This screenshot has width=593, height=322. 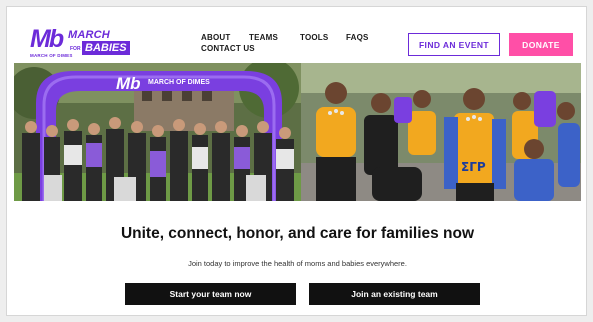 I want to click on arch-logo: Mb, so click(x=128, y=83).